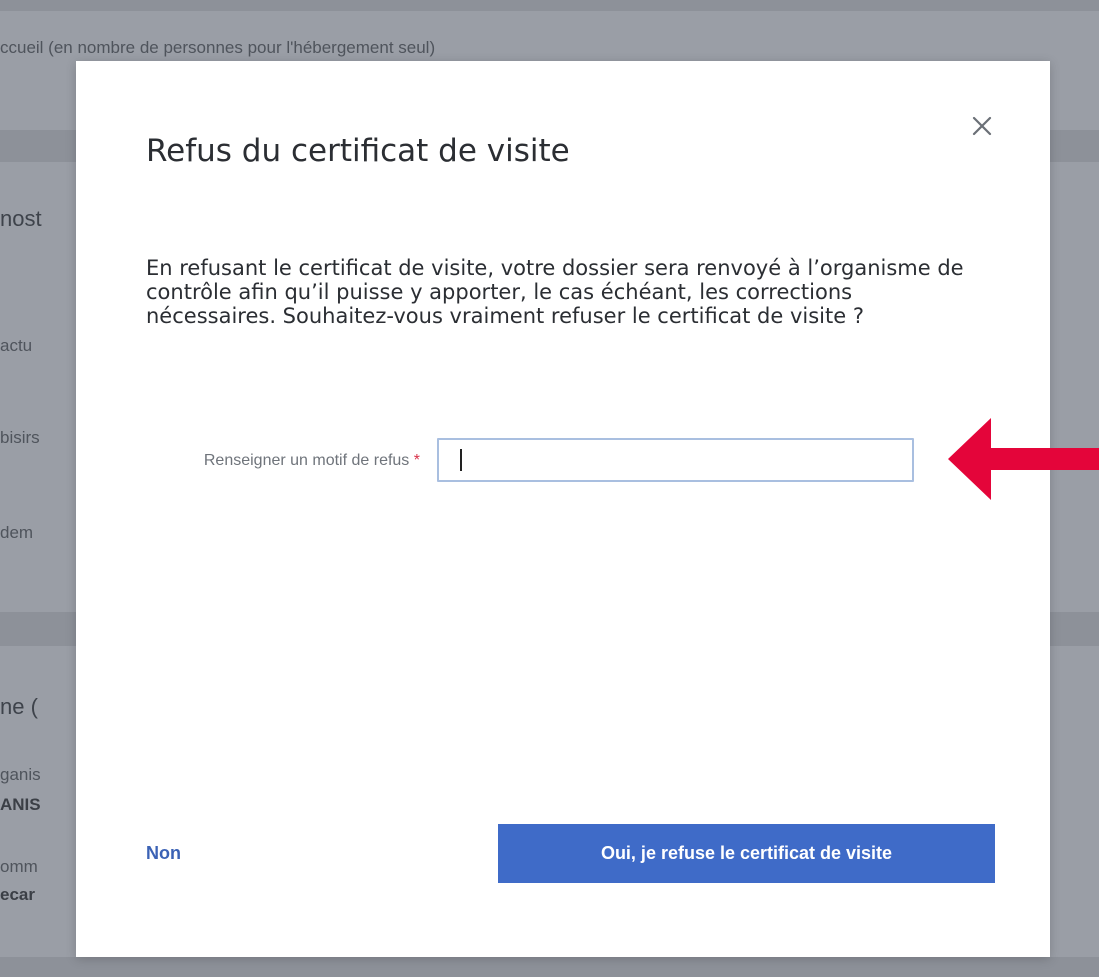  I want to click on text-caret, so click(461, 460).